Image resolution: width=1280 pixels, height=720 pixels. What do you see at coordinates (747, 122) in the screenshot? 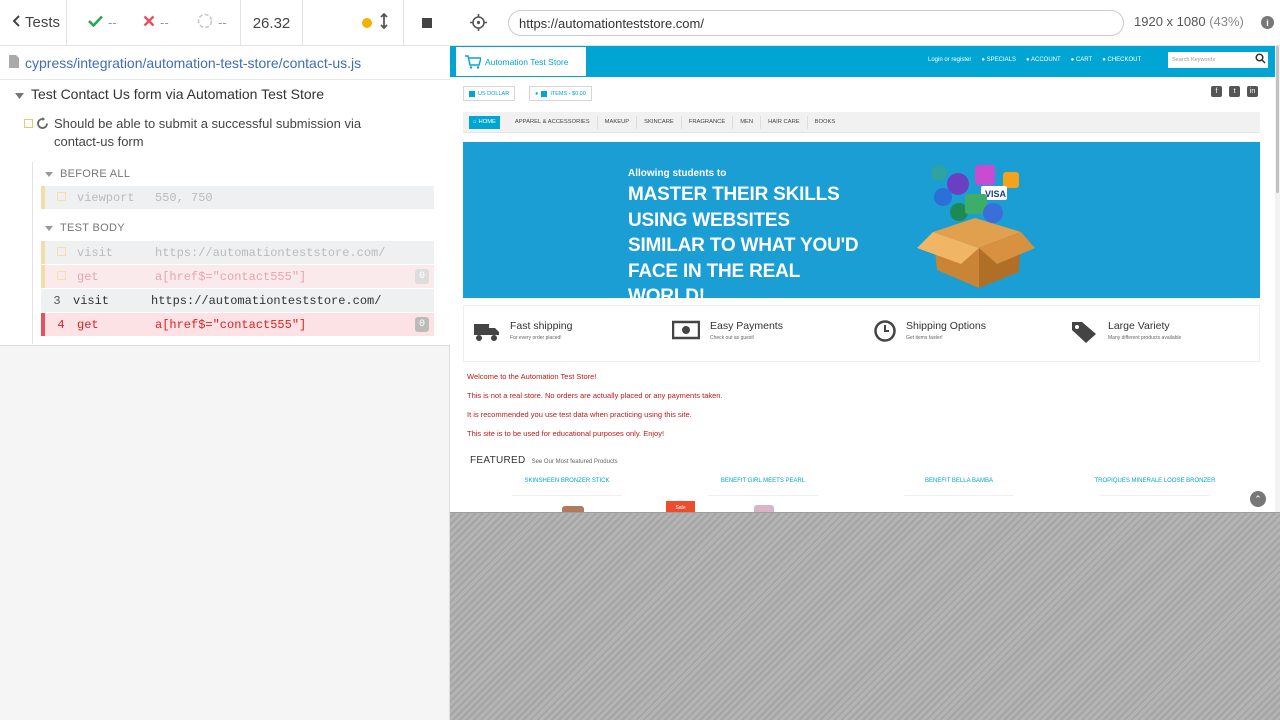
I see `nav-men: MEN` at bounding box center [747, 122].